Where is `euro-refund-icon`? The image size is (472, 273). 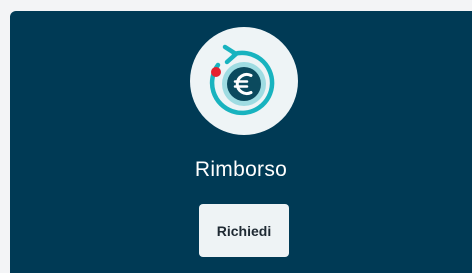 euro-refund-icon is located at coordinates (242, 80).